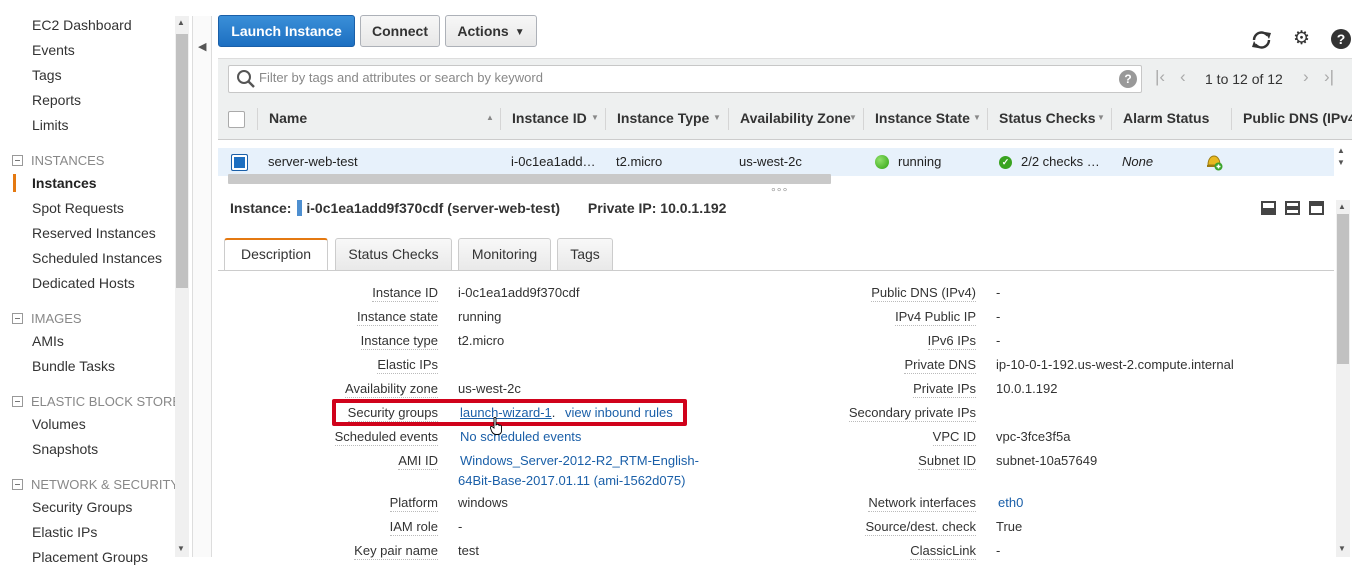 Image resolution: width=1363 pixels, height=566 pixels. I want to click on nav-instances: Instances, so click(64, 183).